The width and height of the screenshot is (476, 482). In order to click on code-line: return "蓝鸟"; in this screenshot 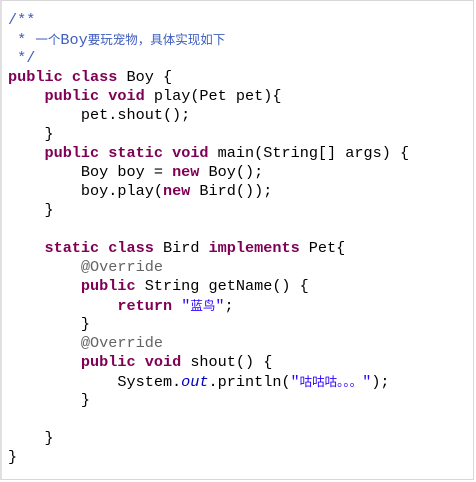, I will do `click(208, 305)`.